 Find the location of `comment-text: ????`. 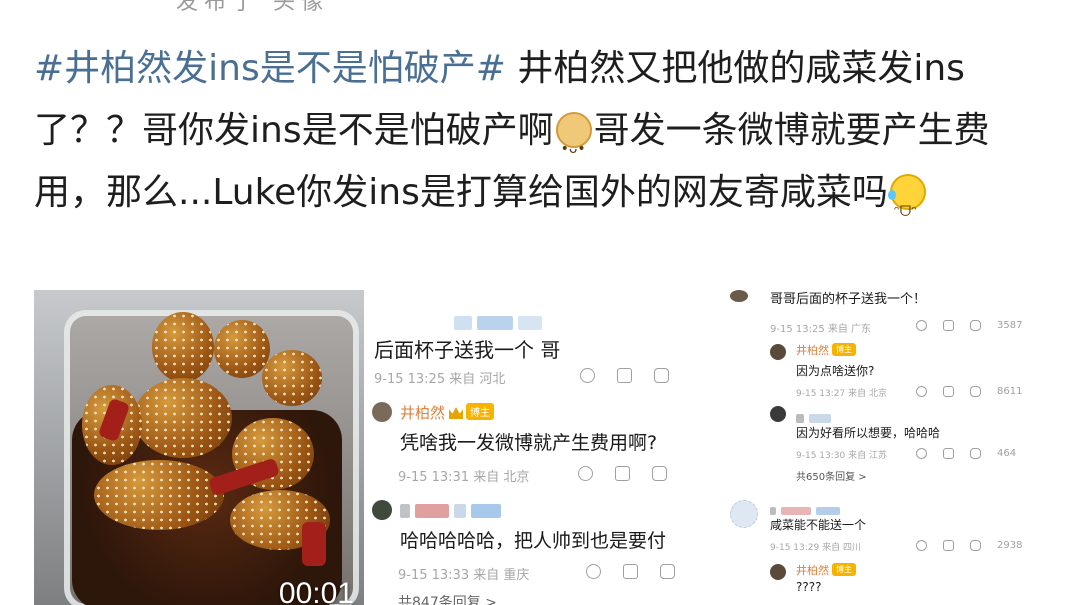

comment-text: ???? is located at coordinates (809, 587).